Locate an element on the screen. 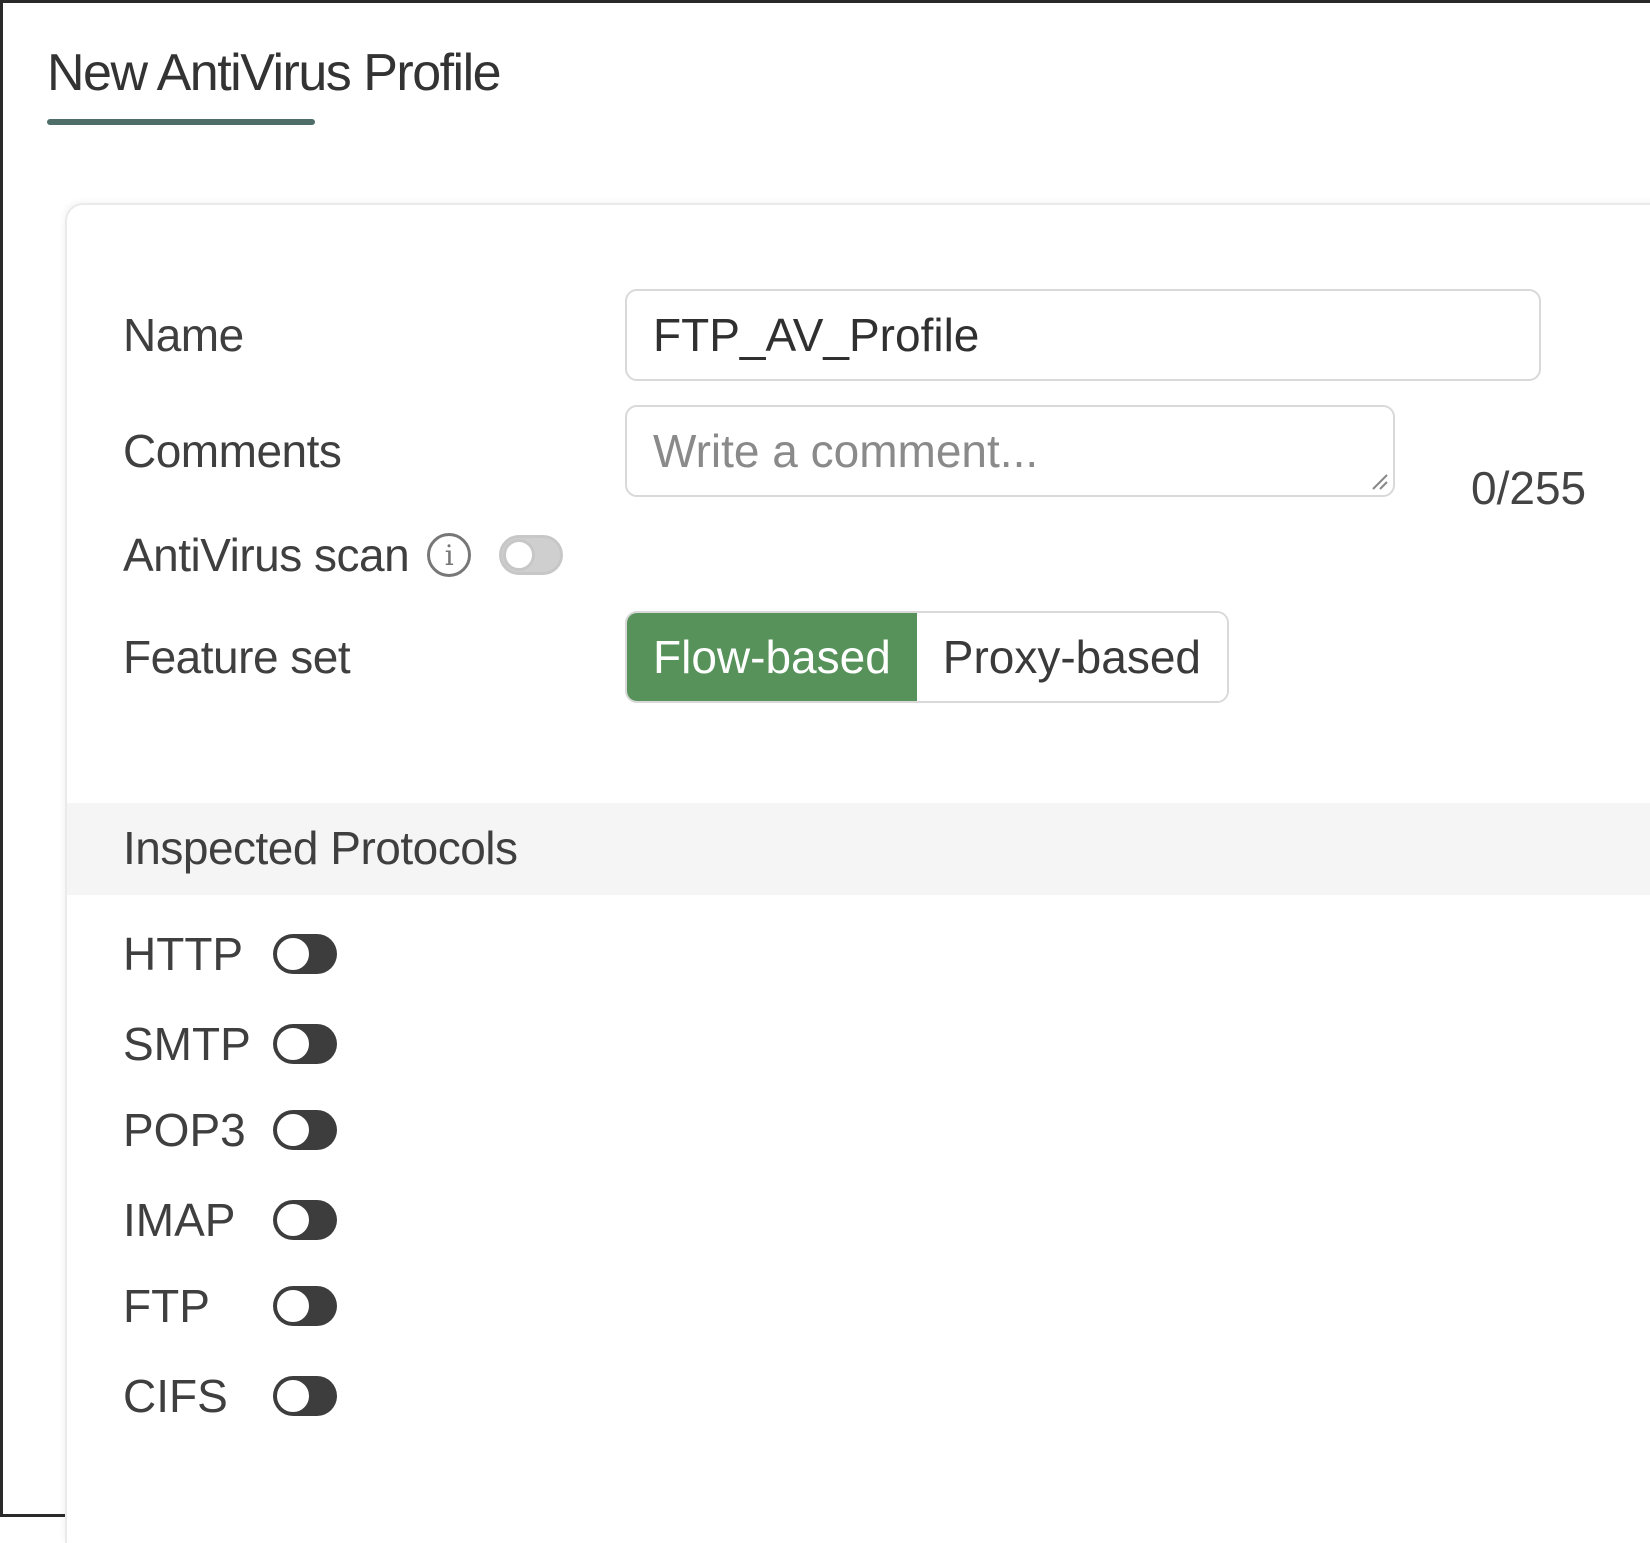 The height and width of the screenshot is (1543, 1650). http-toggle is located at coordinates (305, 954).